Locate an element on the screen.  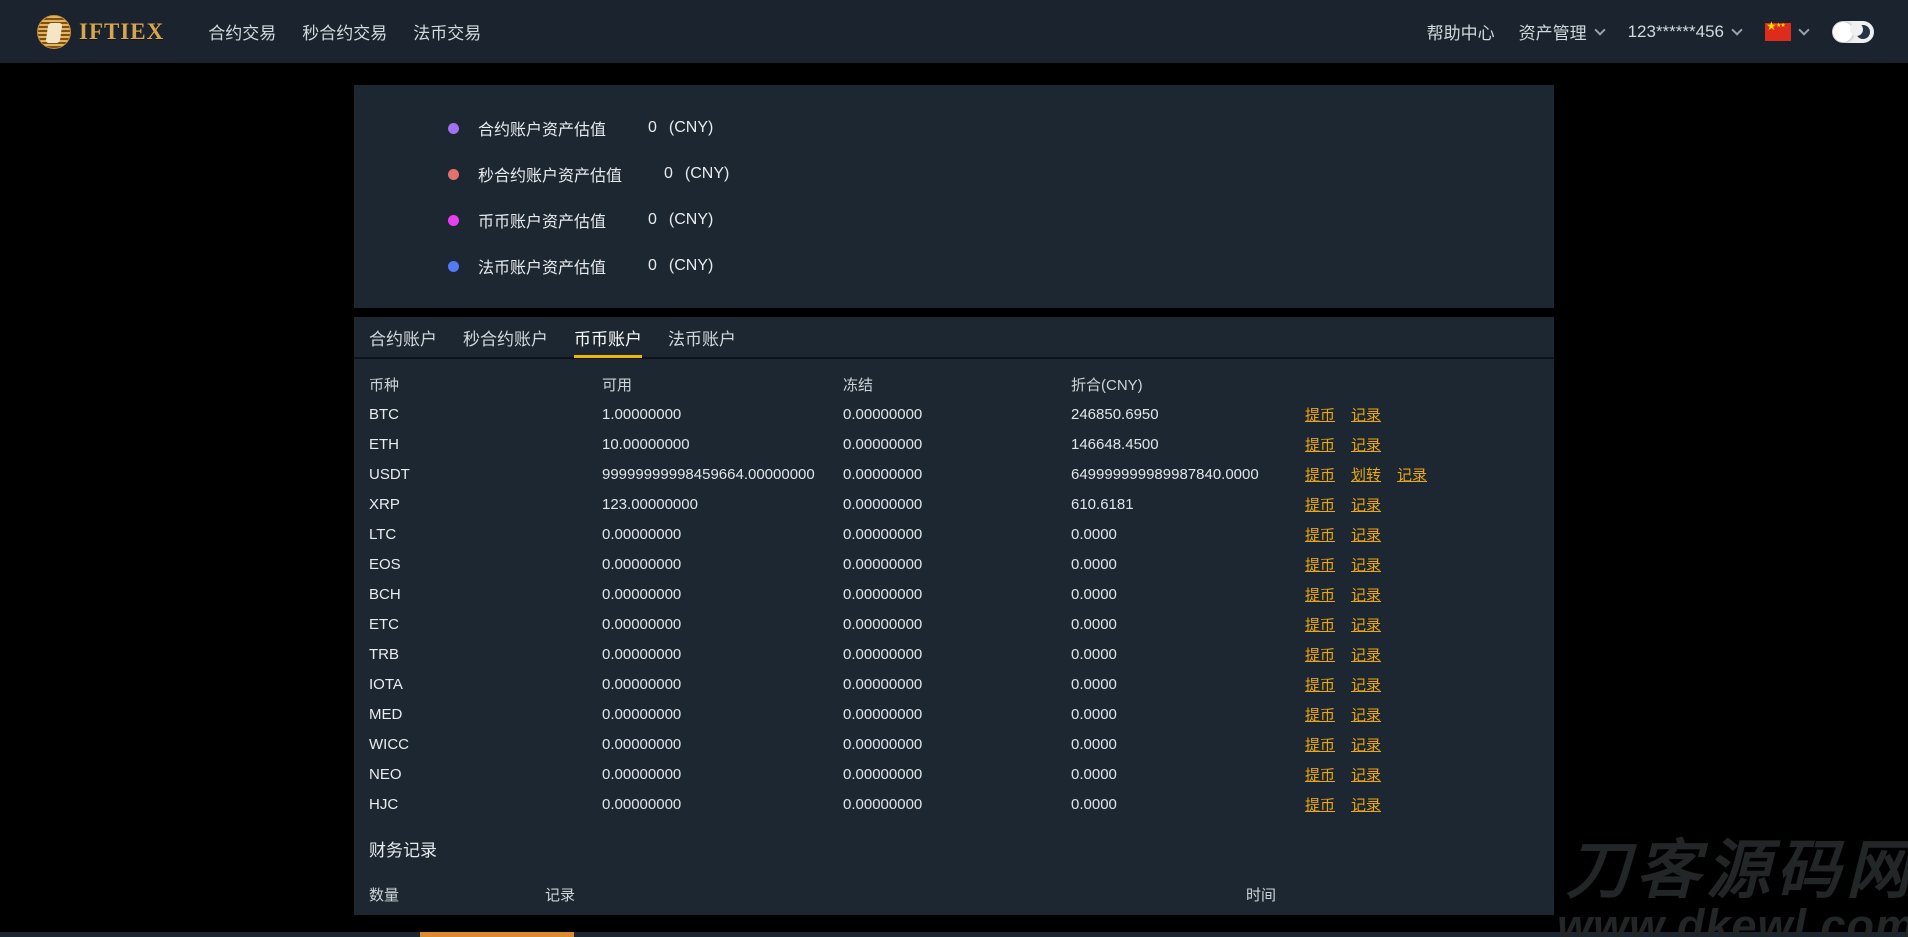
column-header: 折合(CNY) is located at coordinates (1107, 385).